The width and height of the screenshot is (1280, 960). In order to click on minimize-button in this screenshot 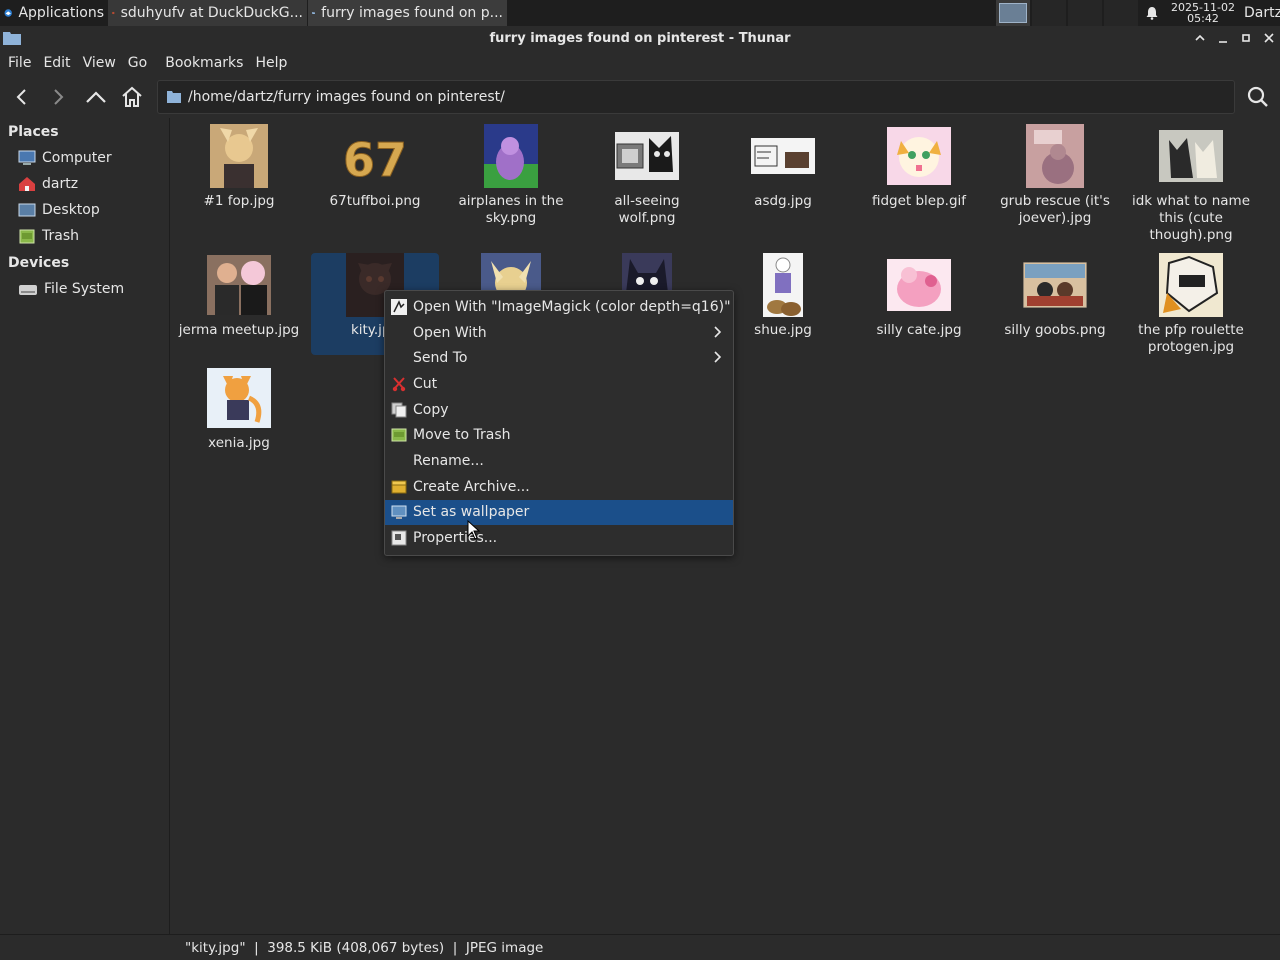, I will do `click(1223, 38)`.